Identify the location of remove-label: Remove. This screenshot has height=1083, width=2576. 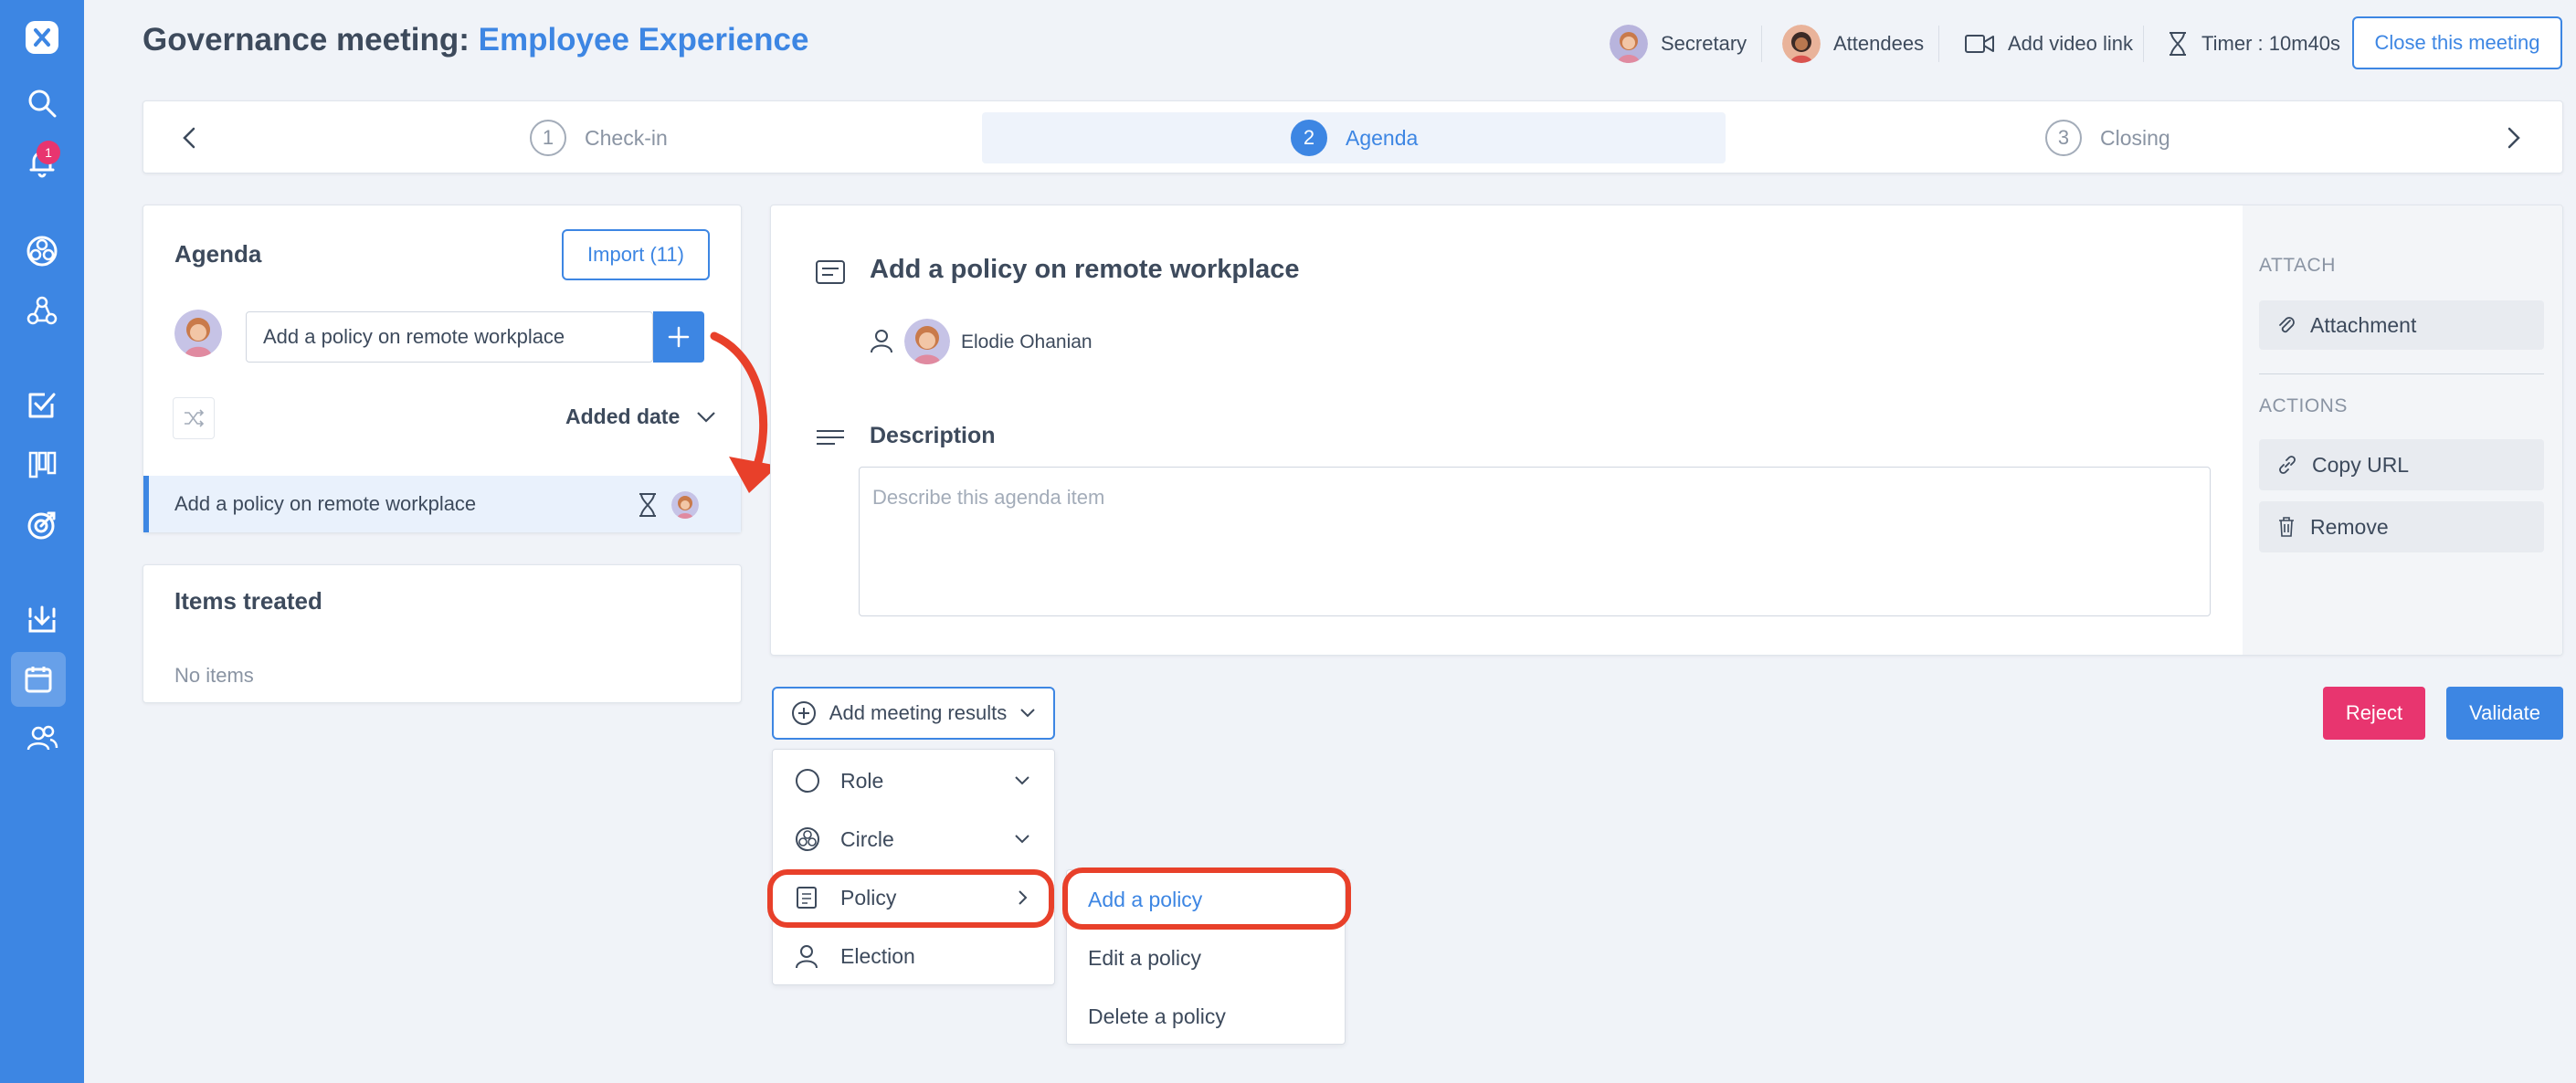
(2349, 526).